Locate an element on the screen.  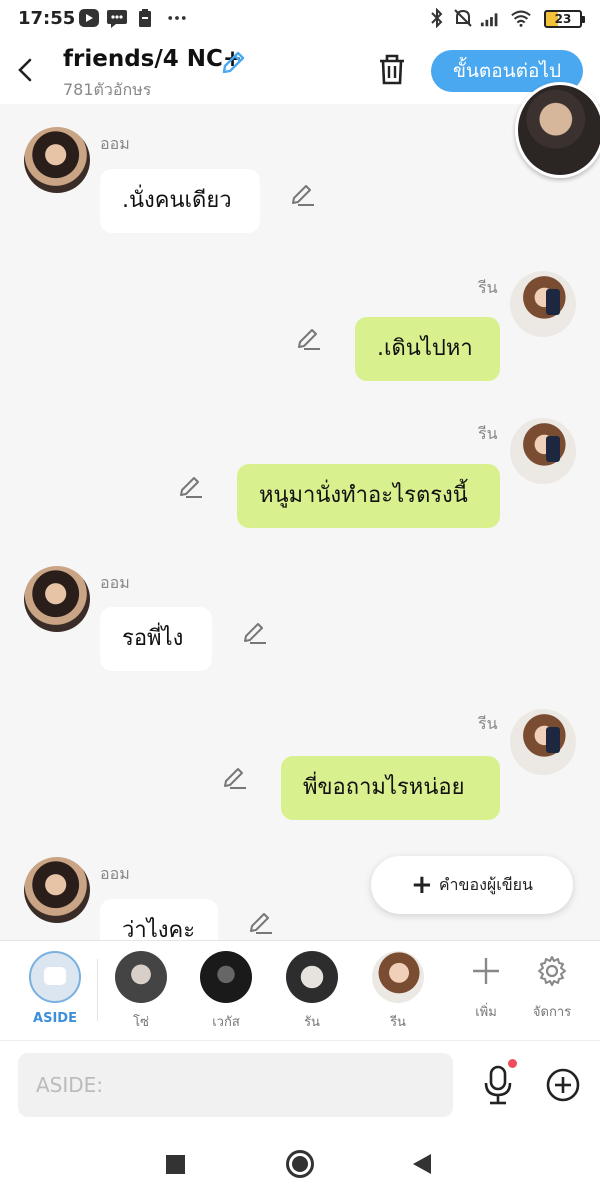
character-label: โซ่ is located at coordinates (141, 1022).